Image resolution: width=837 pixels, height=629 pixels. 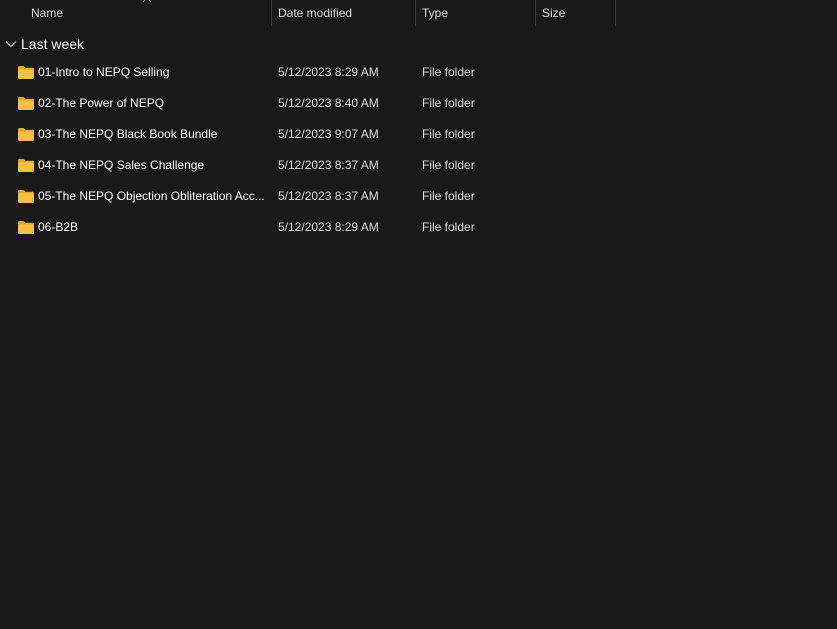 I want to click on item-date-modified: 5/12/2023 8:40 AM, so click(x=328, y=103).